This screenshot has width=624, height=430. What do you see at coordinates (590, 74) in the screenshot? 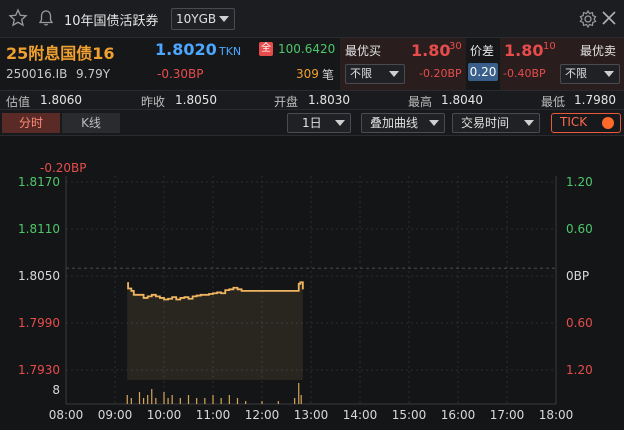
I see `ask-filter-select: 不限` at bounding box center [590, 74].